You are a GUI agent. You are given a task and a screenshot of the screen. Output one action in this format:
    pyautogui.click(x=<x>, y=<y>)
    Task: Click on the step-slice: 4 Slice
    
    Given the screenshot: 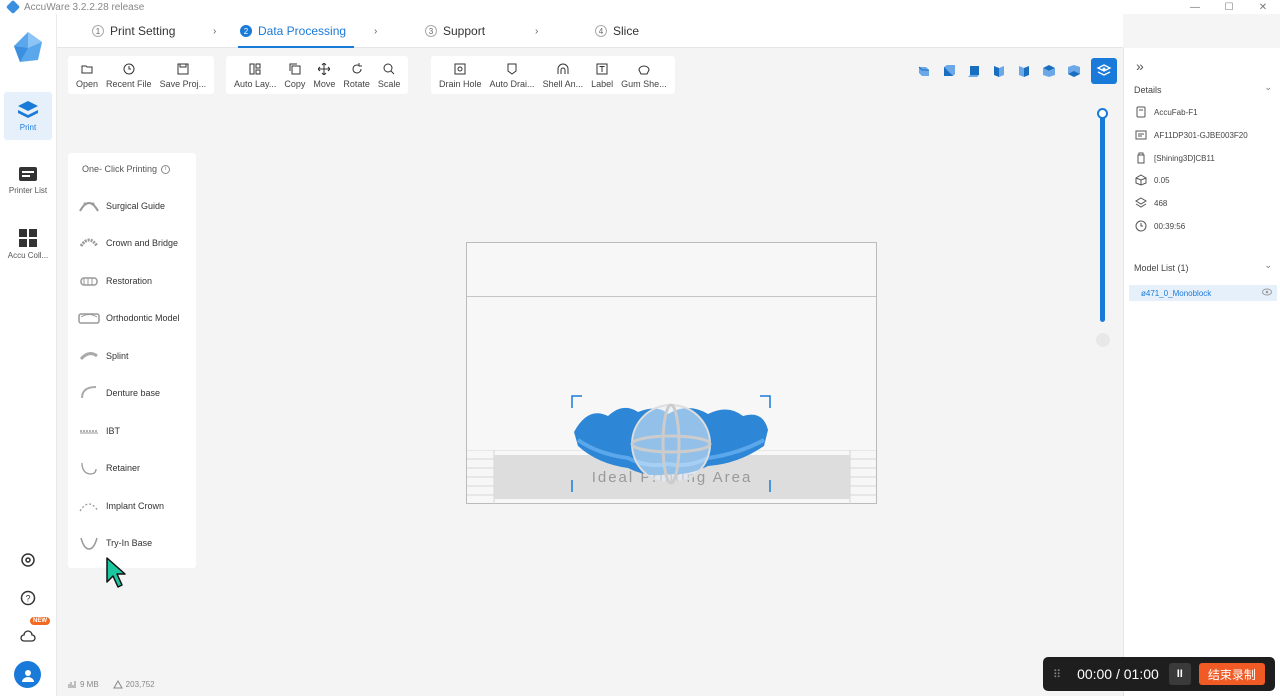 What is the action you would take?
    pyautogui.click(x=617, y=31)
    